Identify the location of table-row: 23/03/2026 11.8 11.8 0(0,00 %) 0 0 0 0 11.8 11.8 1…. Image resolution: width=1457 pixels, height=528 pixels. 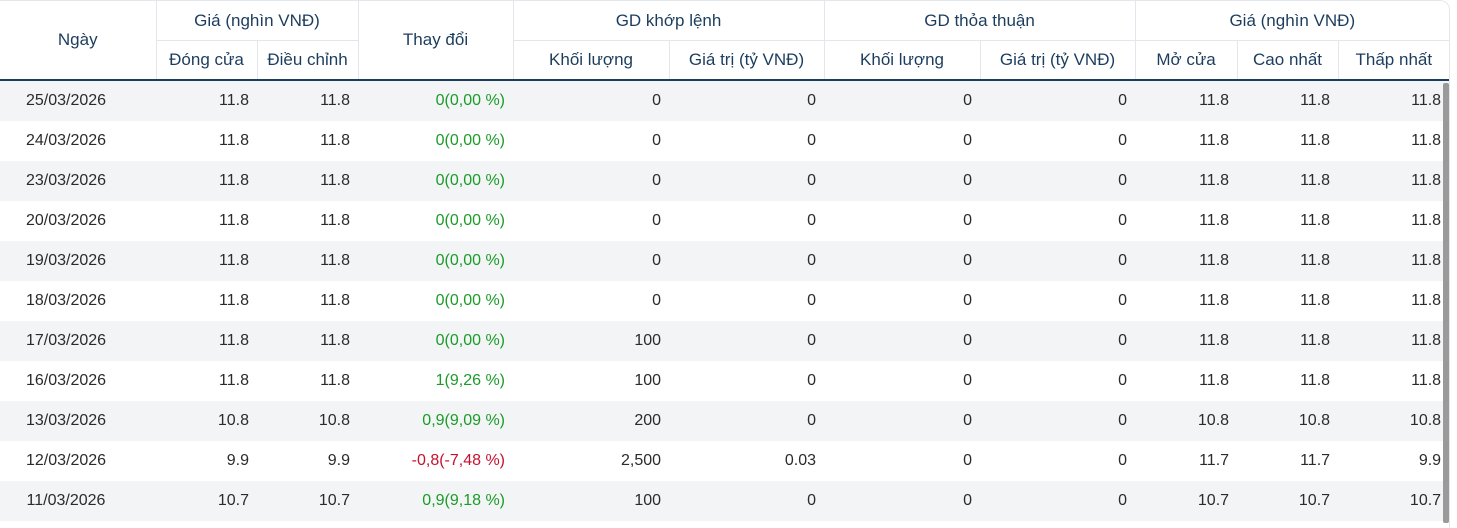
(724, 181).